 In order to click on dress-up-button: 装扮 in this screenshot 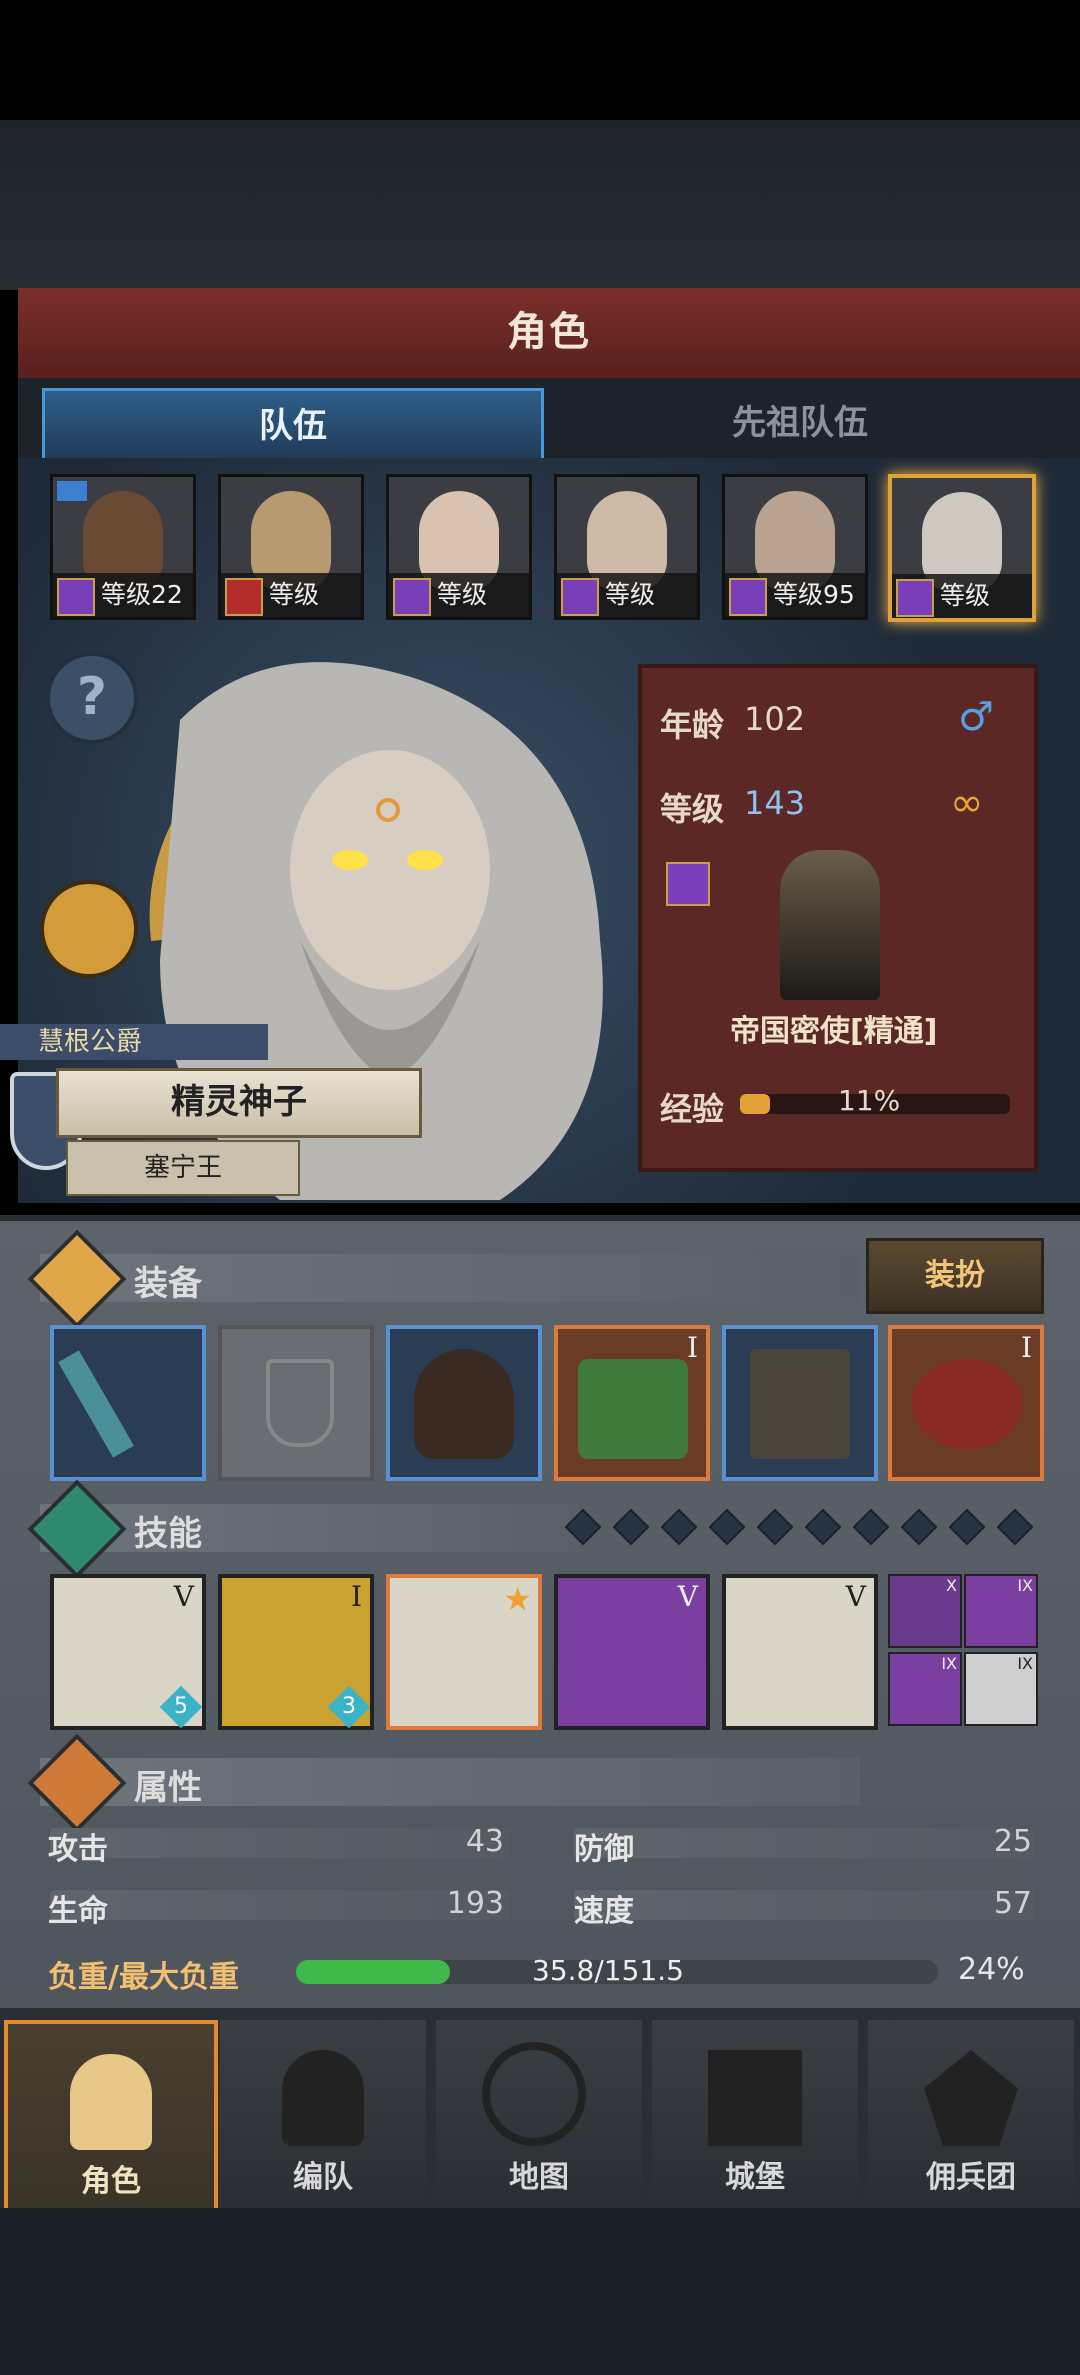, I will do `click(955, 1276)`.